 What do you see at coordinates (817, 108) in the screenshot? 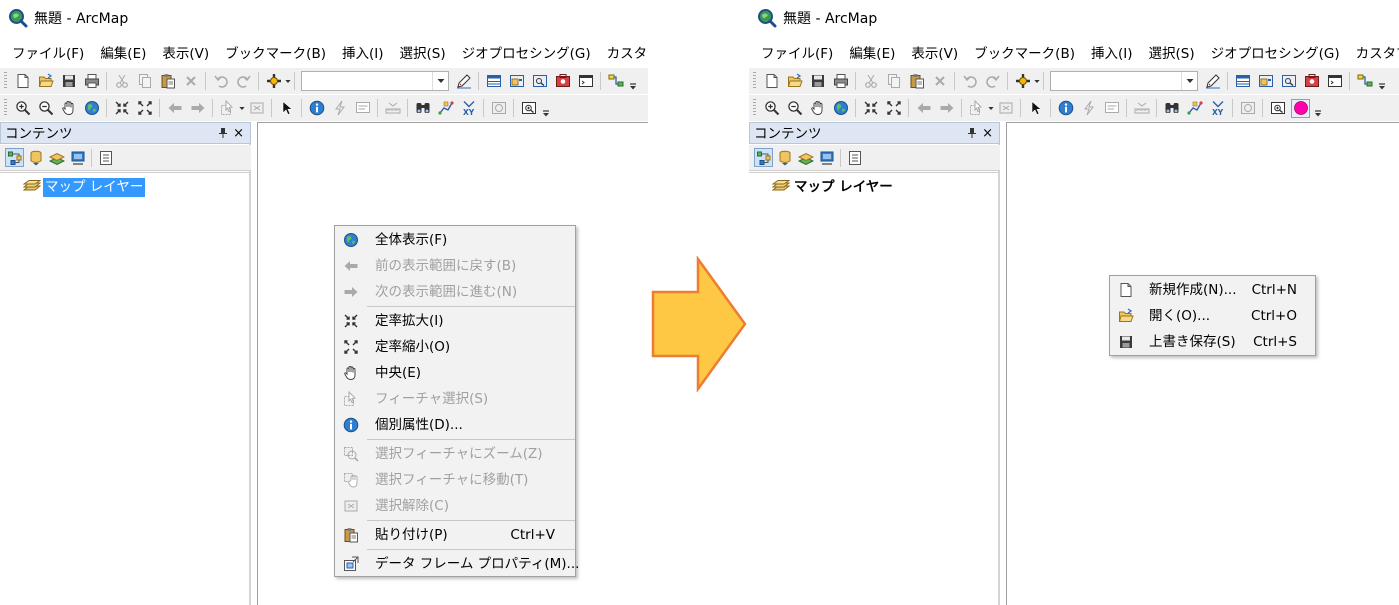
I see `pan-hand-icon` at bounding box center [817, 108].